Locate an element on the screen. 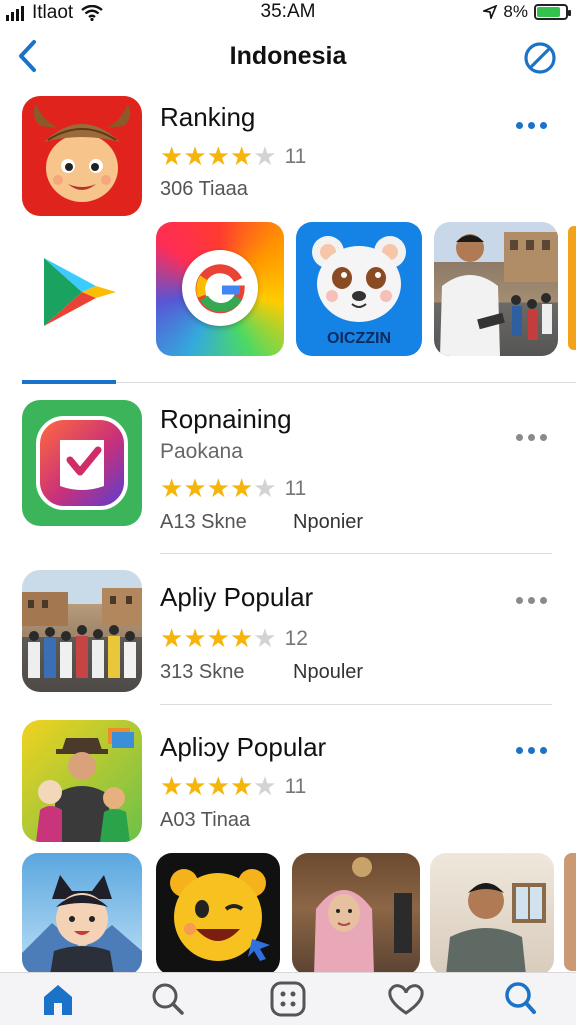 This screenshot has height=1025, width=576. row2-meta-secondary: Npouler is located at coordinates (328, 672).